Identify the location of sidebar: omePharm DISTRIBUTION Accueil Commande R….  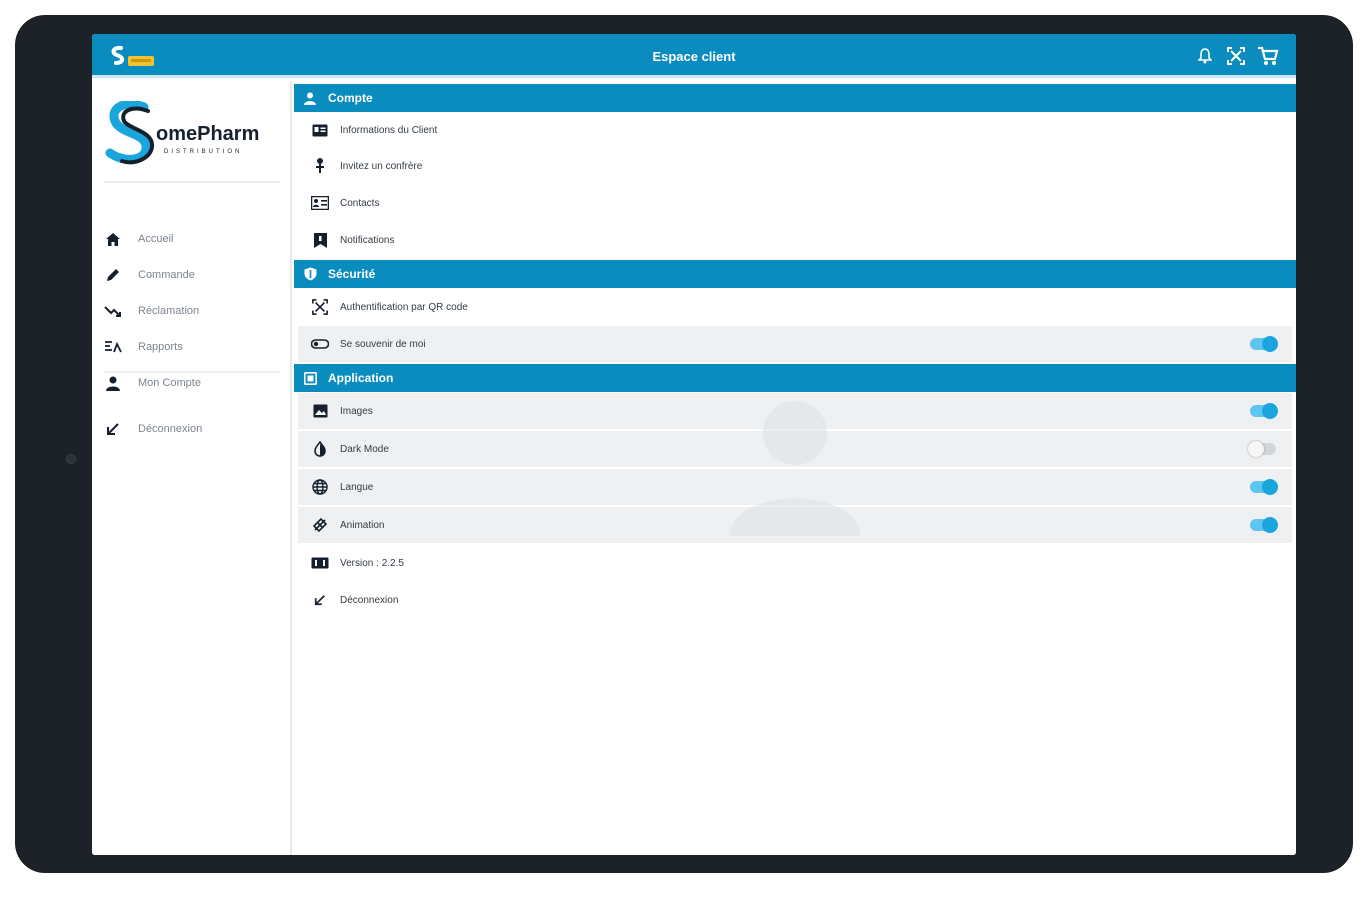
(192, 468).